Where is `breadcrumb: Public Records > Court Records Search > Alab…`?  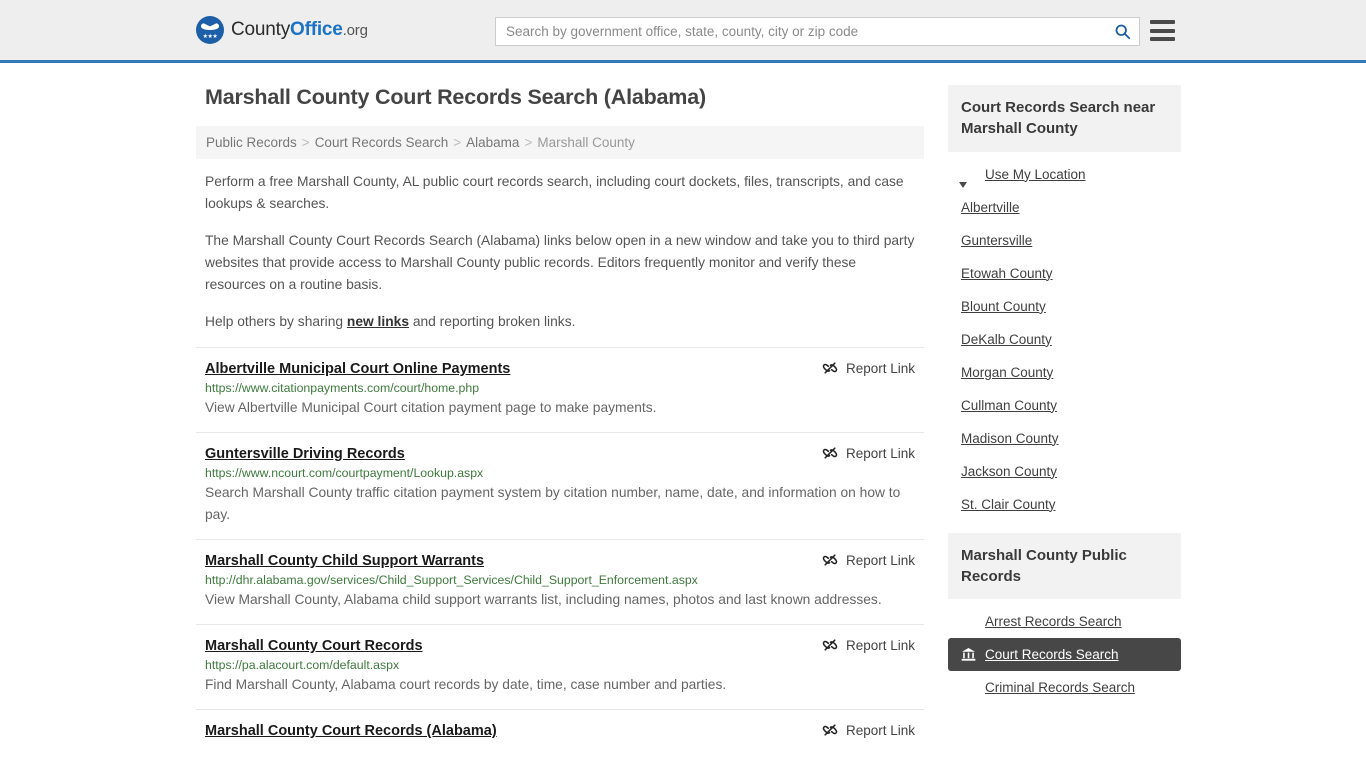 breadcrumb: Public Records > Court Records Search > Alab… is located at coordinates (560, 142).